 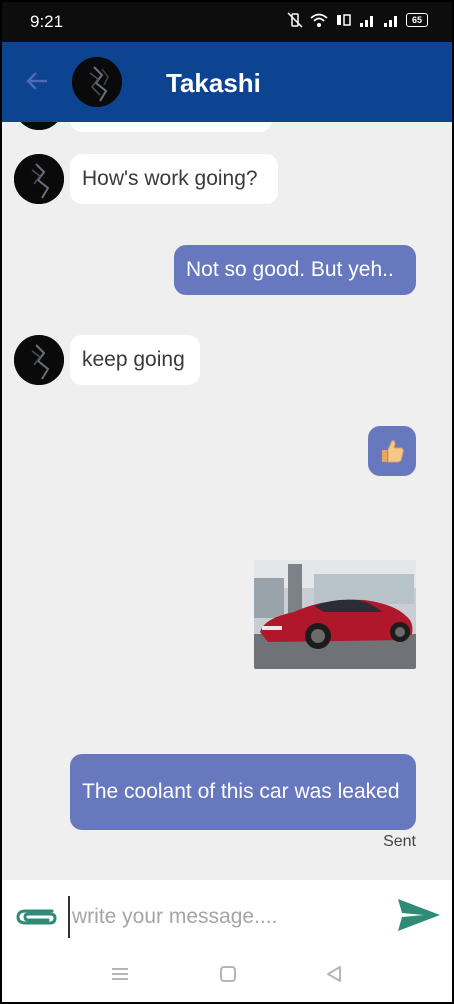 What do you see at coordinates (120, 974) in the screenshot?
I see `menu-icon` at bounding box center [120, 974].